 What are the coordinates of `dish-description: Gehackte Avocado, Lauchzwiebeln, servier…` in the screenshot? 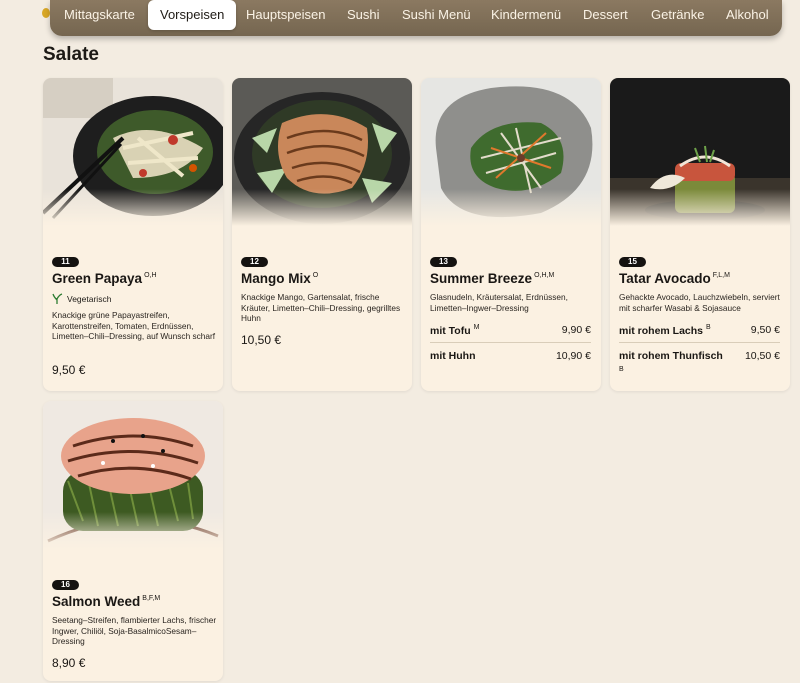 It's located at (699, 302).